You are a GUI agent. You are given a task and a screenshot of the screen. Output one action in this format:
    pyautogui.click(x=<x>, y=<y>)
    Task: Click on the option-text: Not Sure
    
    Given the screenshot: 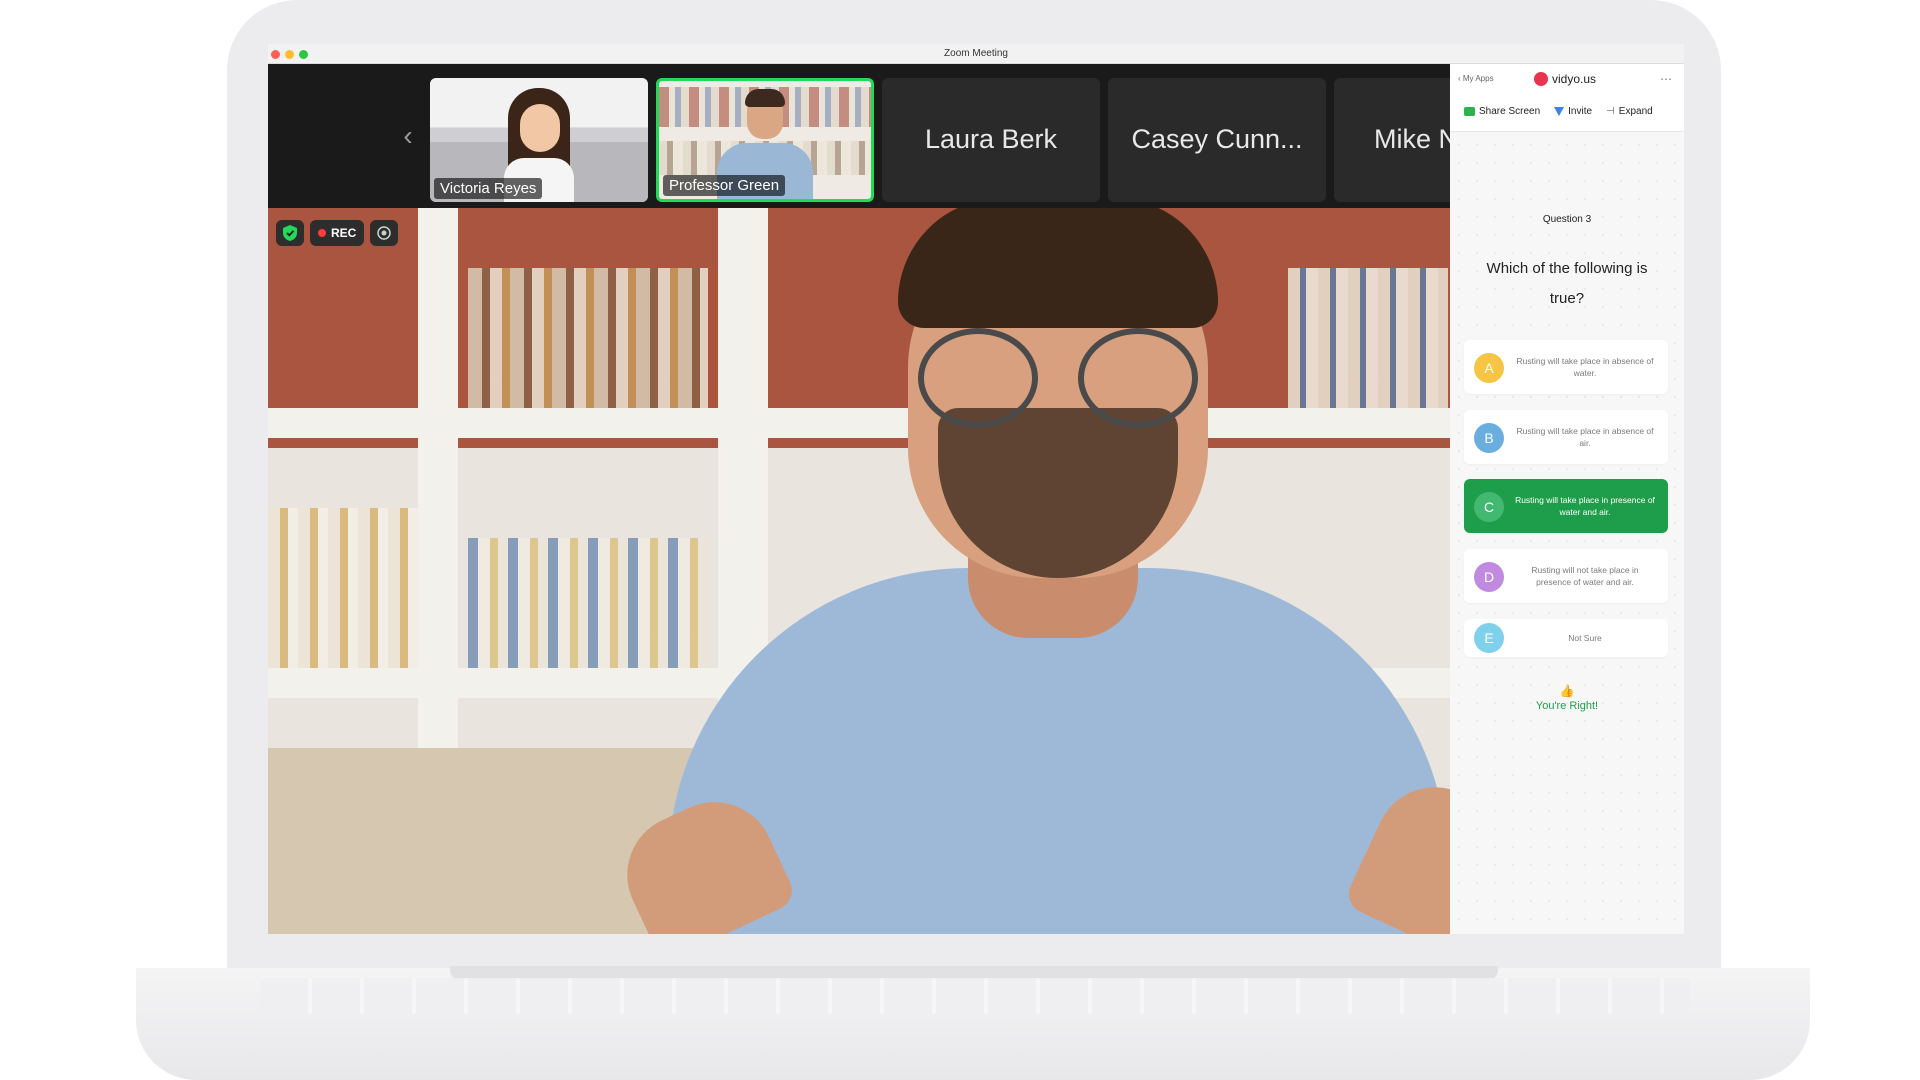 What is the action you would take?
    pyautogui.click(x=1585, y=638)
    